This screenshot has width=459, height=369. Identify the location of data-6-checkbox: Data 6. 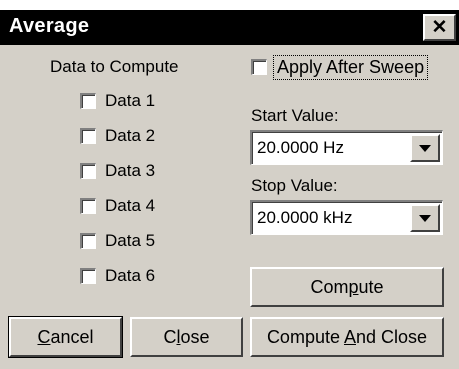
(117, 276).